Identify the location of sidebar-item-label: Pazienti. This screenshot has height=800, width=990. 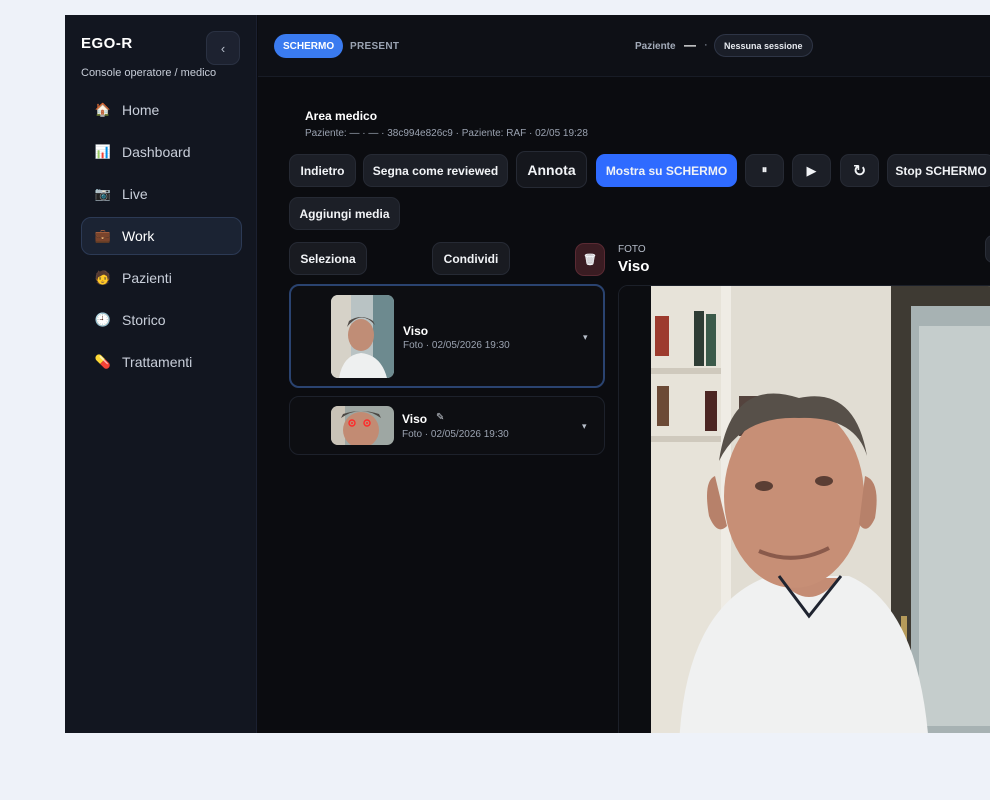
(147, 278).